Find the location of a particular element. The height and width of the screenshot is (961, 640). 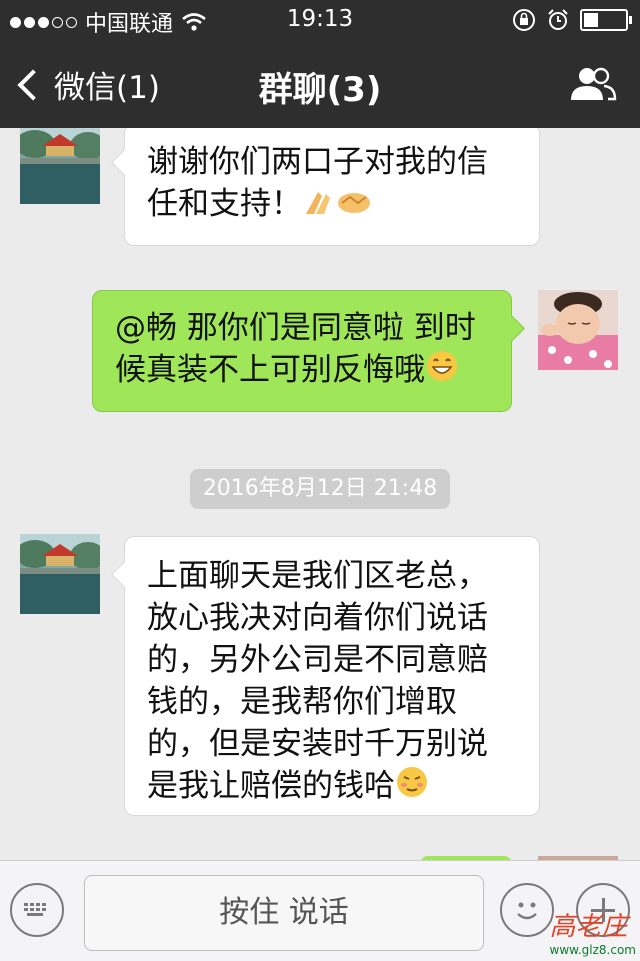

grin-emoji-icon is located at coordinates (442, 371).